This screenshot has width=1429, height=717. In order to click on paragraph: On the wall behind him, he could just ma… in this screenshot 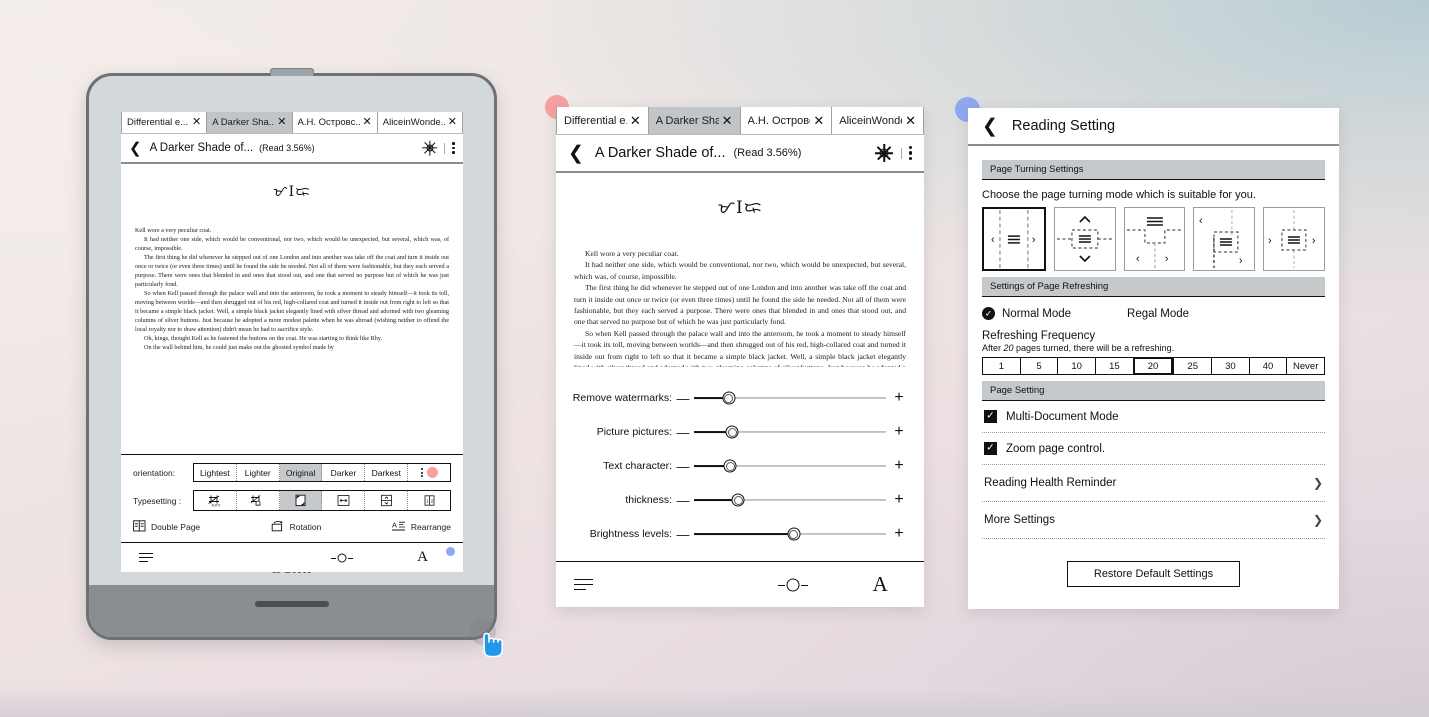, I will do `click(239, 347)`.